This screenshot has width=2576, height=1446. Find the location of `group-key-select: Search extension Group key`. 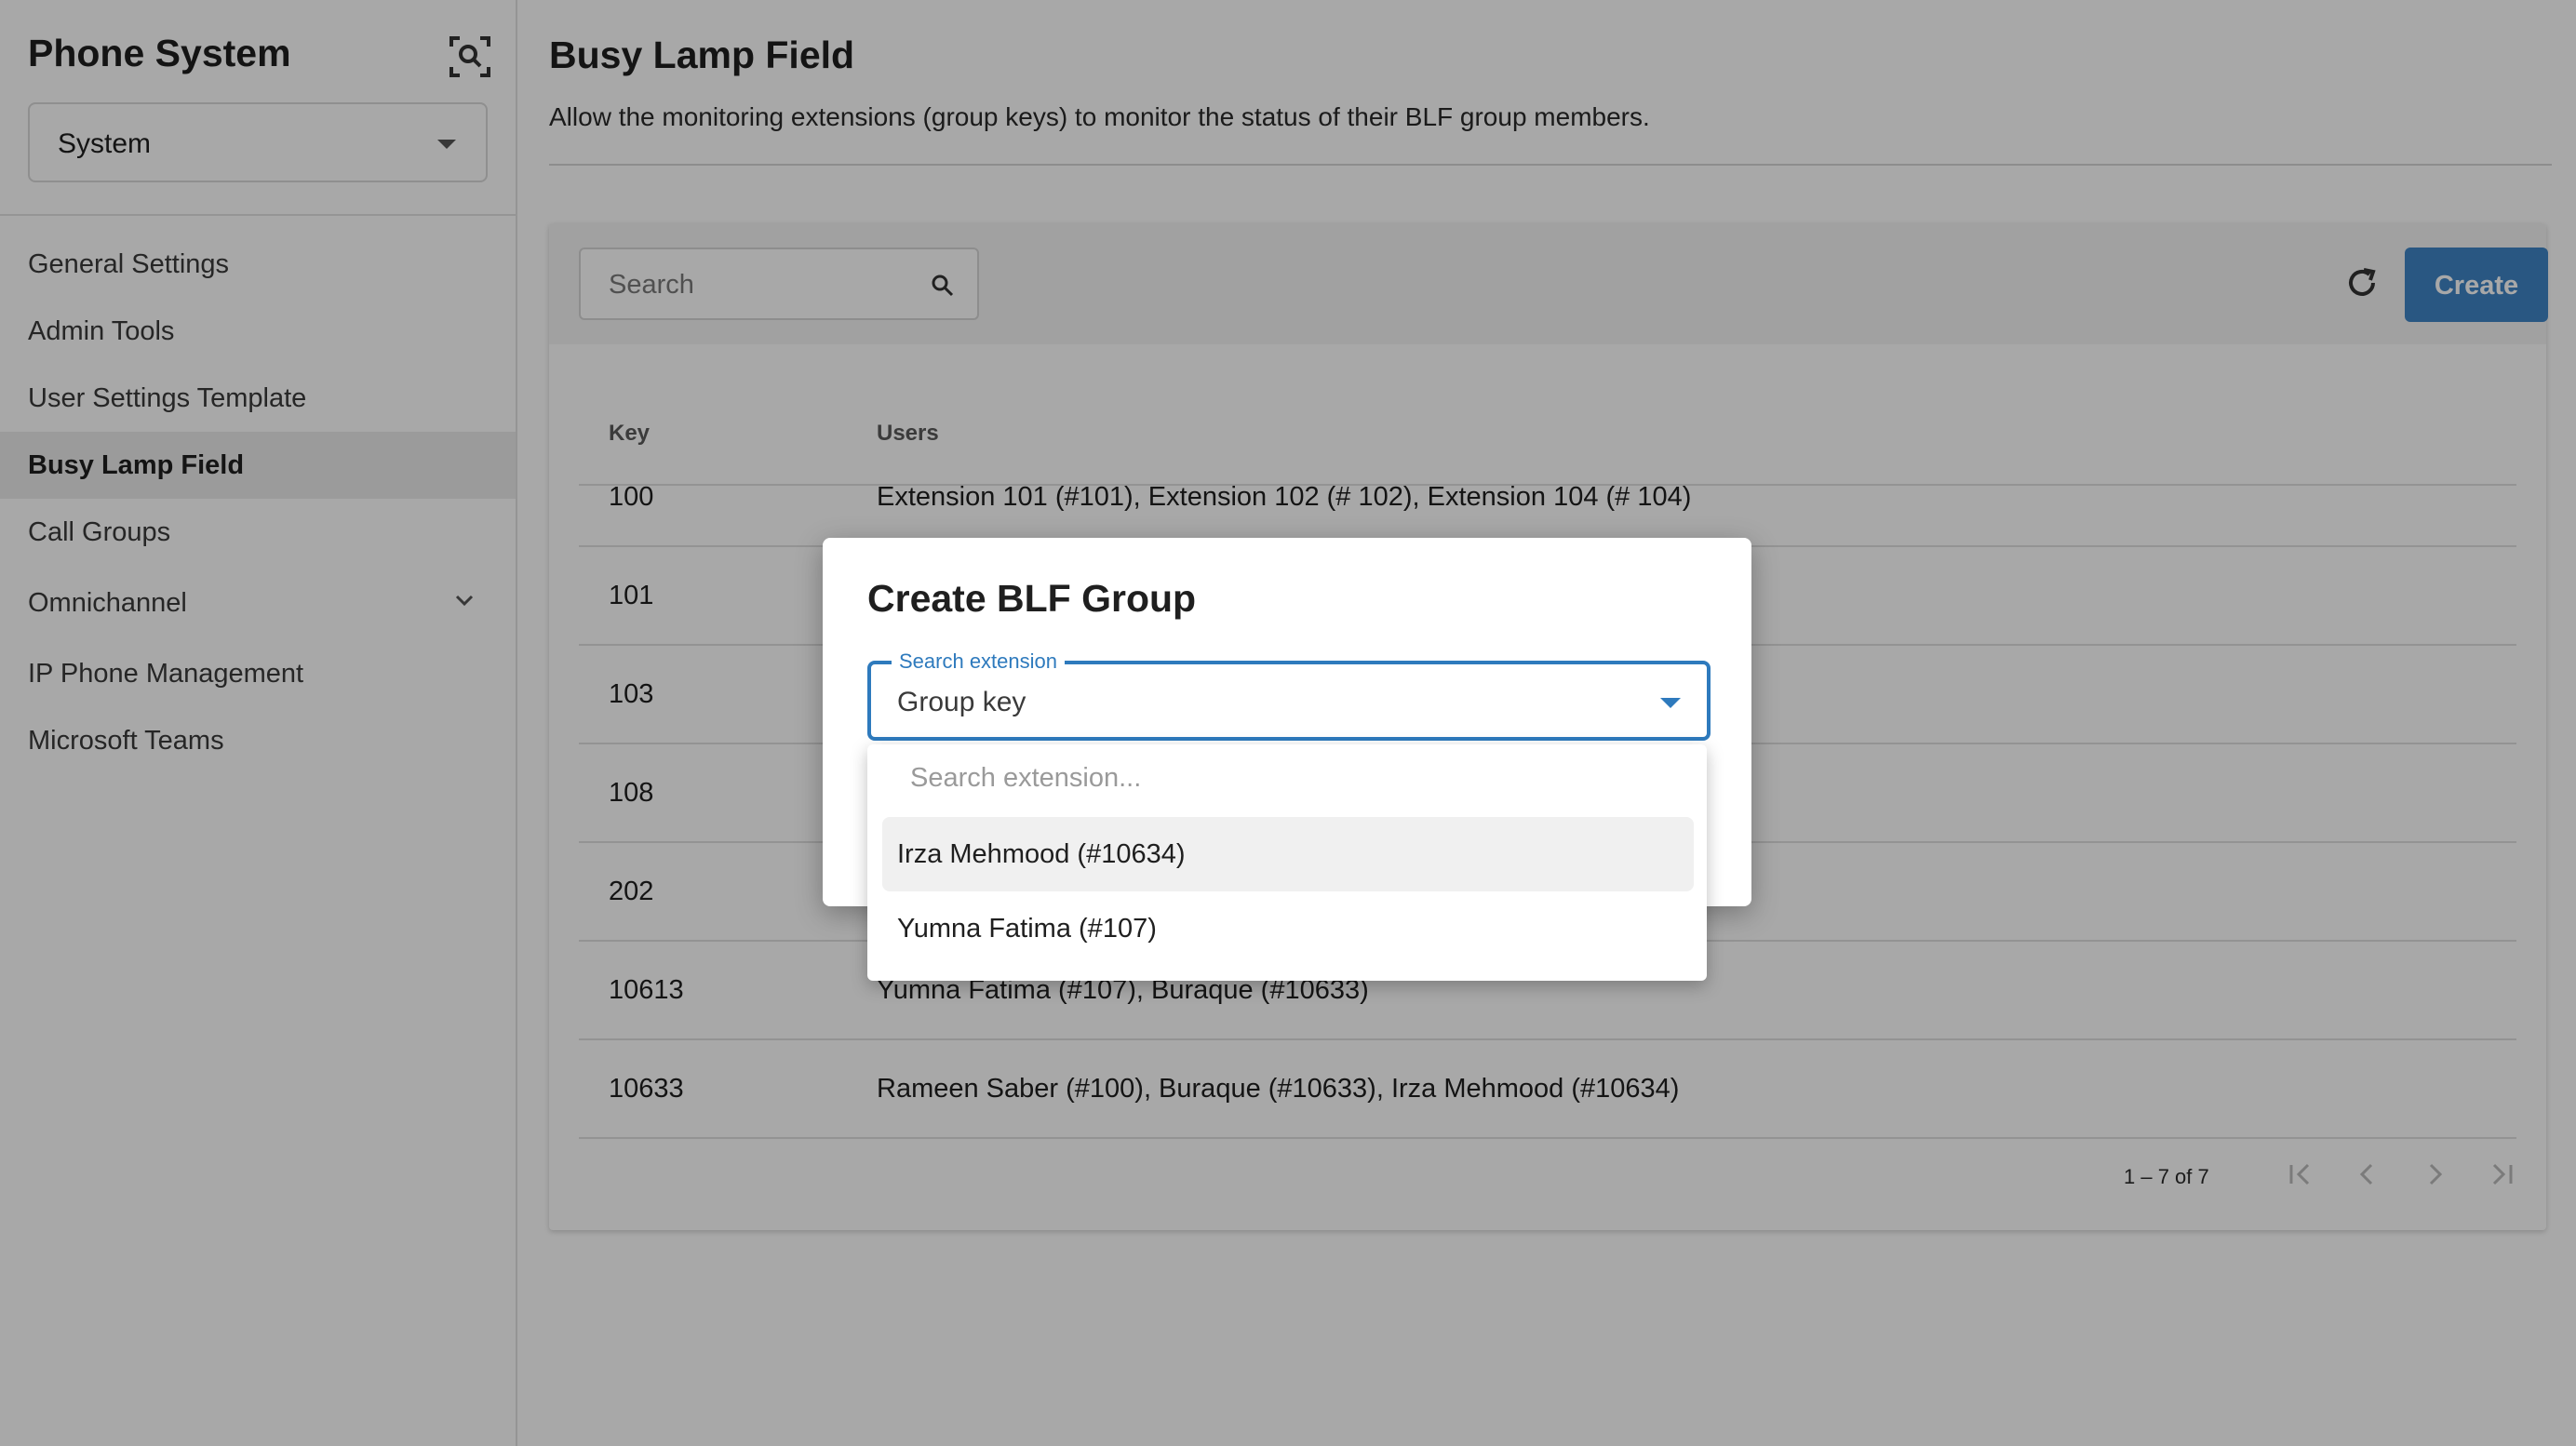

group-key-select: Search extension Group key is located at coordinates (1289, 695).